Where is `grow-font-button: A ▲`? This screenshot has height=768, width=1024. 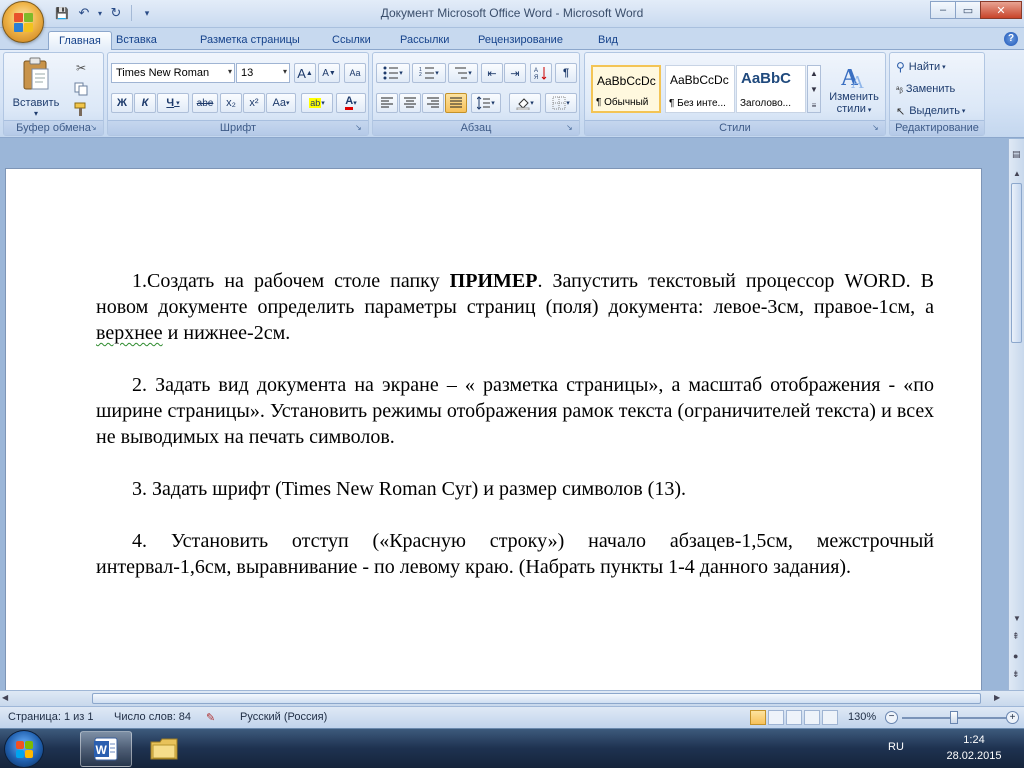 grow-font-button: A ▲ is located at coordinates (305, 73).